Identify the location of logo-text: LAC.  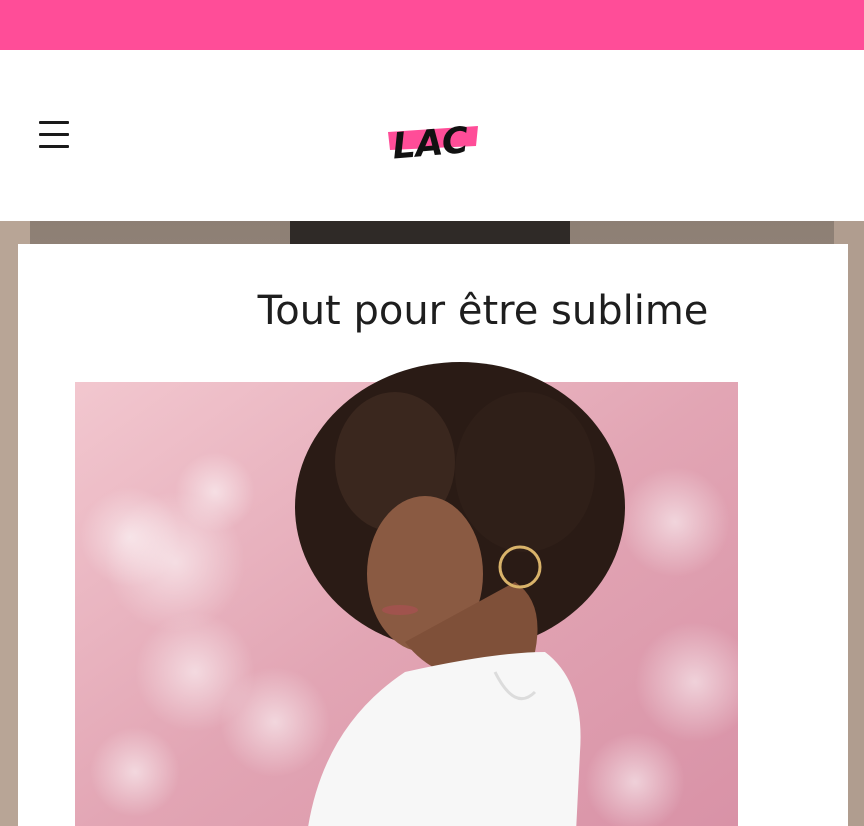
(431, 140).